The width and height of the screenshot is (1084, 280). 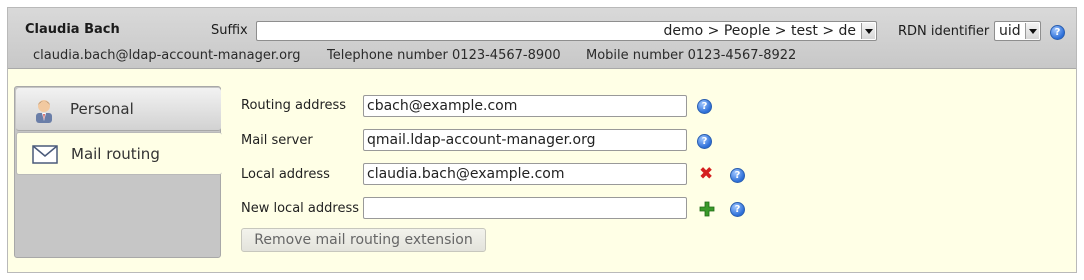 What do you see at coordinates (167, 55) in the screenshot?
I see `user-email: claudia.bach@ldap-account-manager.org` at bounding box center [167, 55].